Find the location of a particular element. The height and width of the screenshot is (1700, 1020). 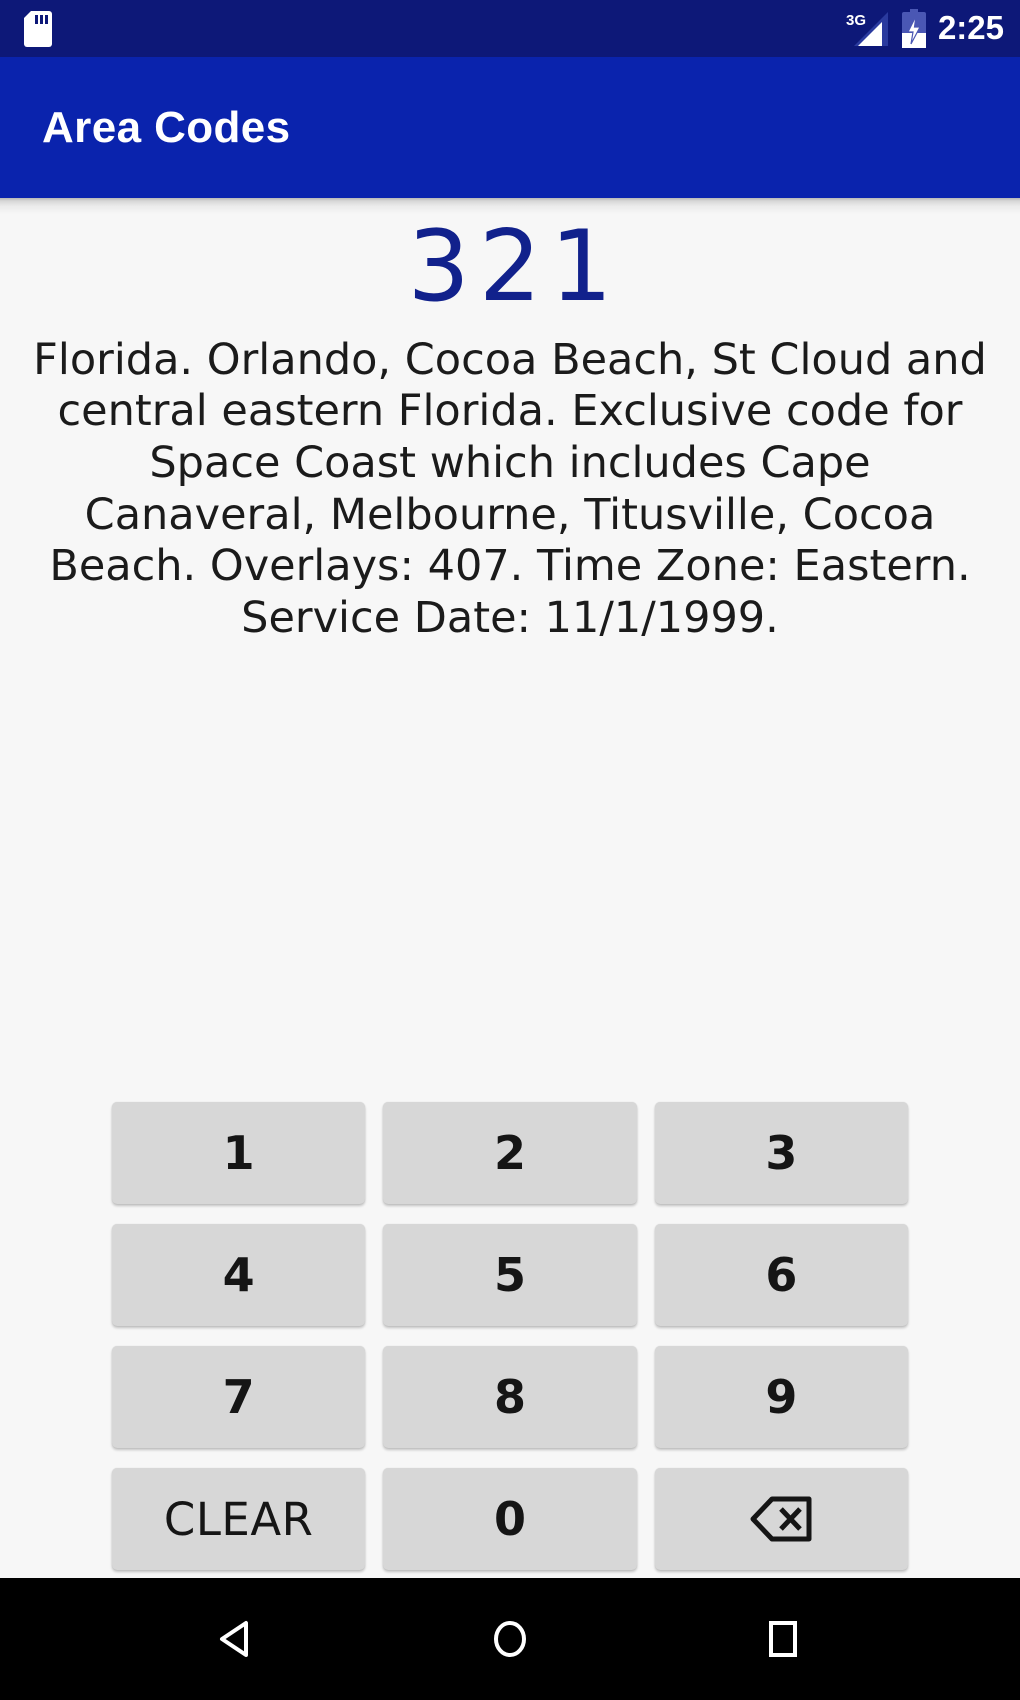

navigation-bar is located at coordinates (510, 1639).